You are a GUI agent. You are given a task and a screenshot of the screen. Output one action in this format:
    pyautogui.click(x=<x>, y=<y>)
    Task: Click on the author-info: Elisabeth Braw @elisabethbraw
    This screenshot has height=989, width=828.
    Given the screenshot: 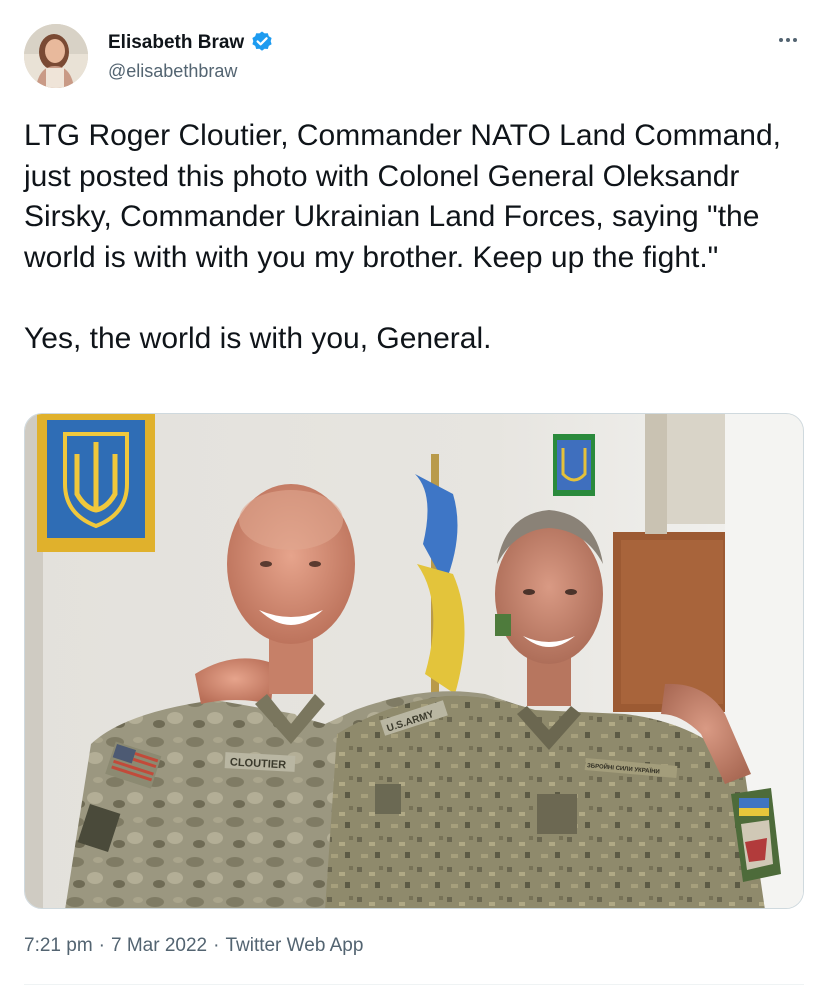 What is the action you would take?
    pyautogui.click(x=191, y=55)
    